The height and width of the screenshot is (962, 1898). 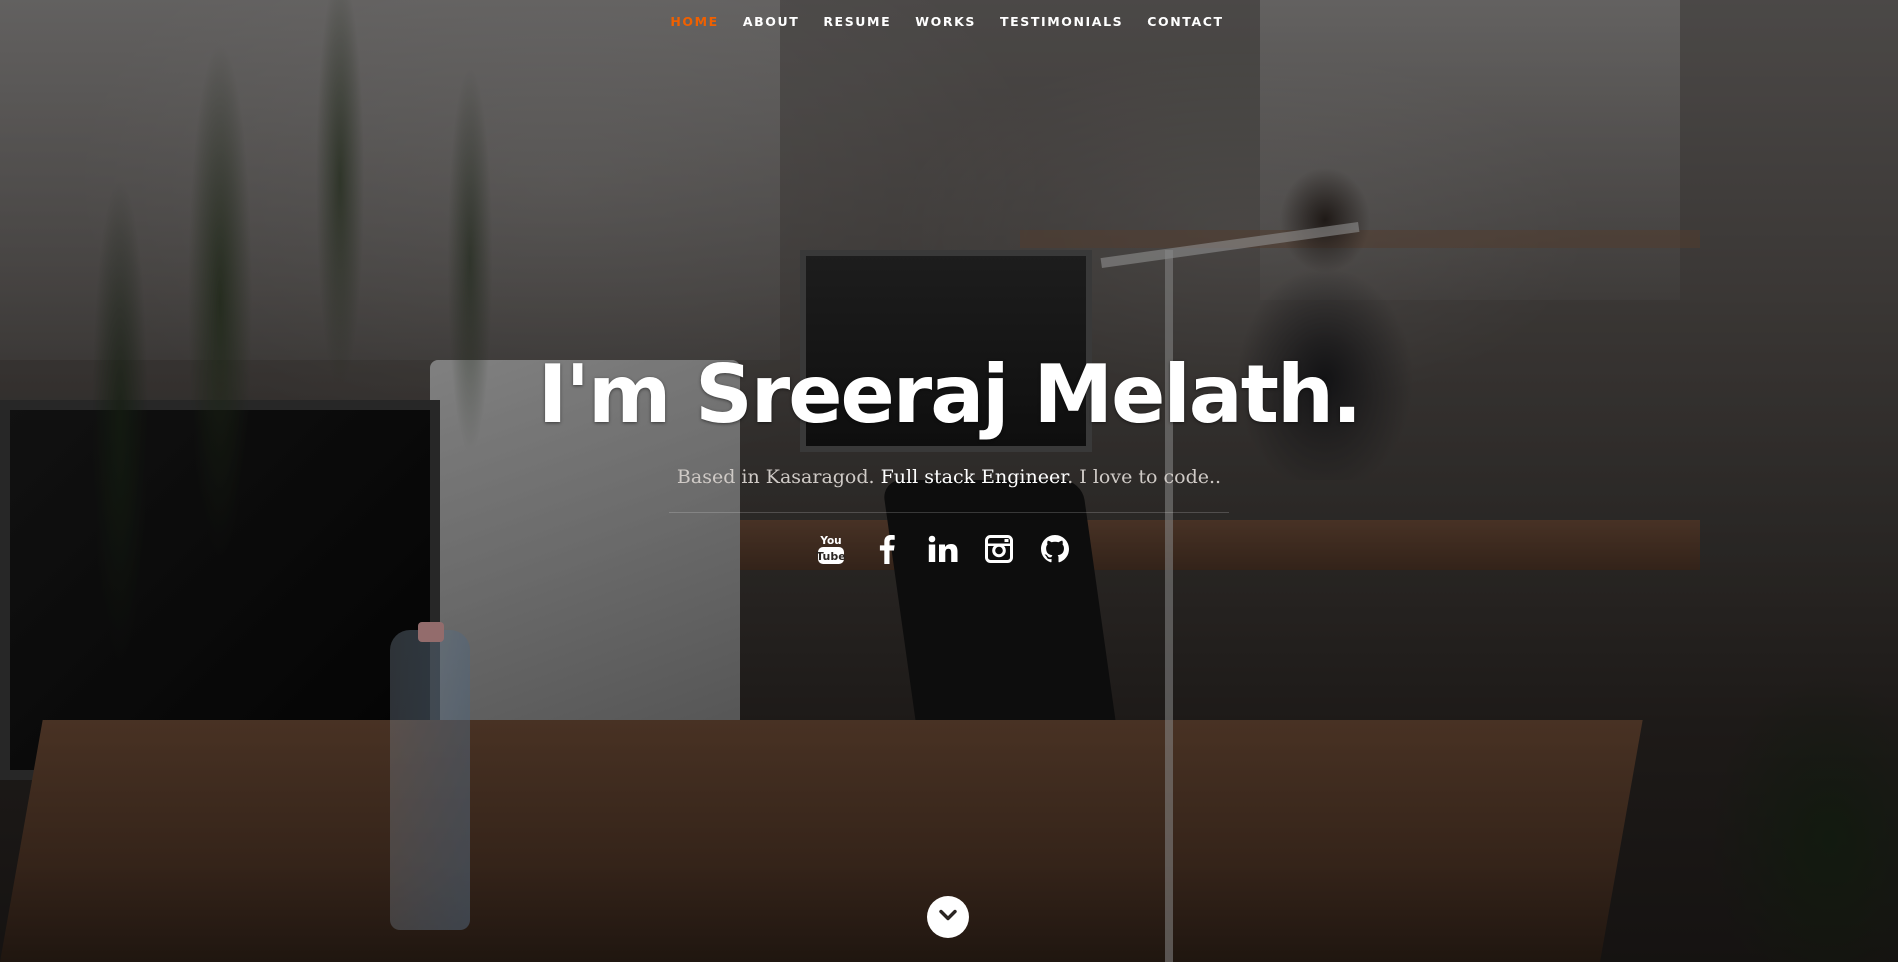 I want to click on nav-link-contact: CONTACT, so click(x=1185, y=21).